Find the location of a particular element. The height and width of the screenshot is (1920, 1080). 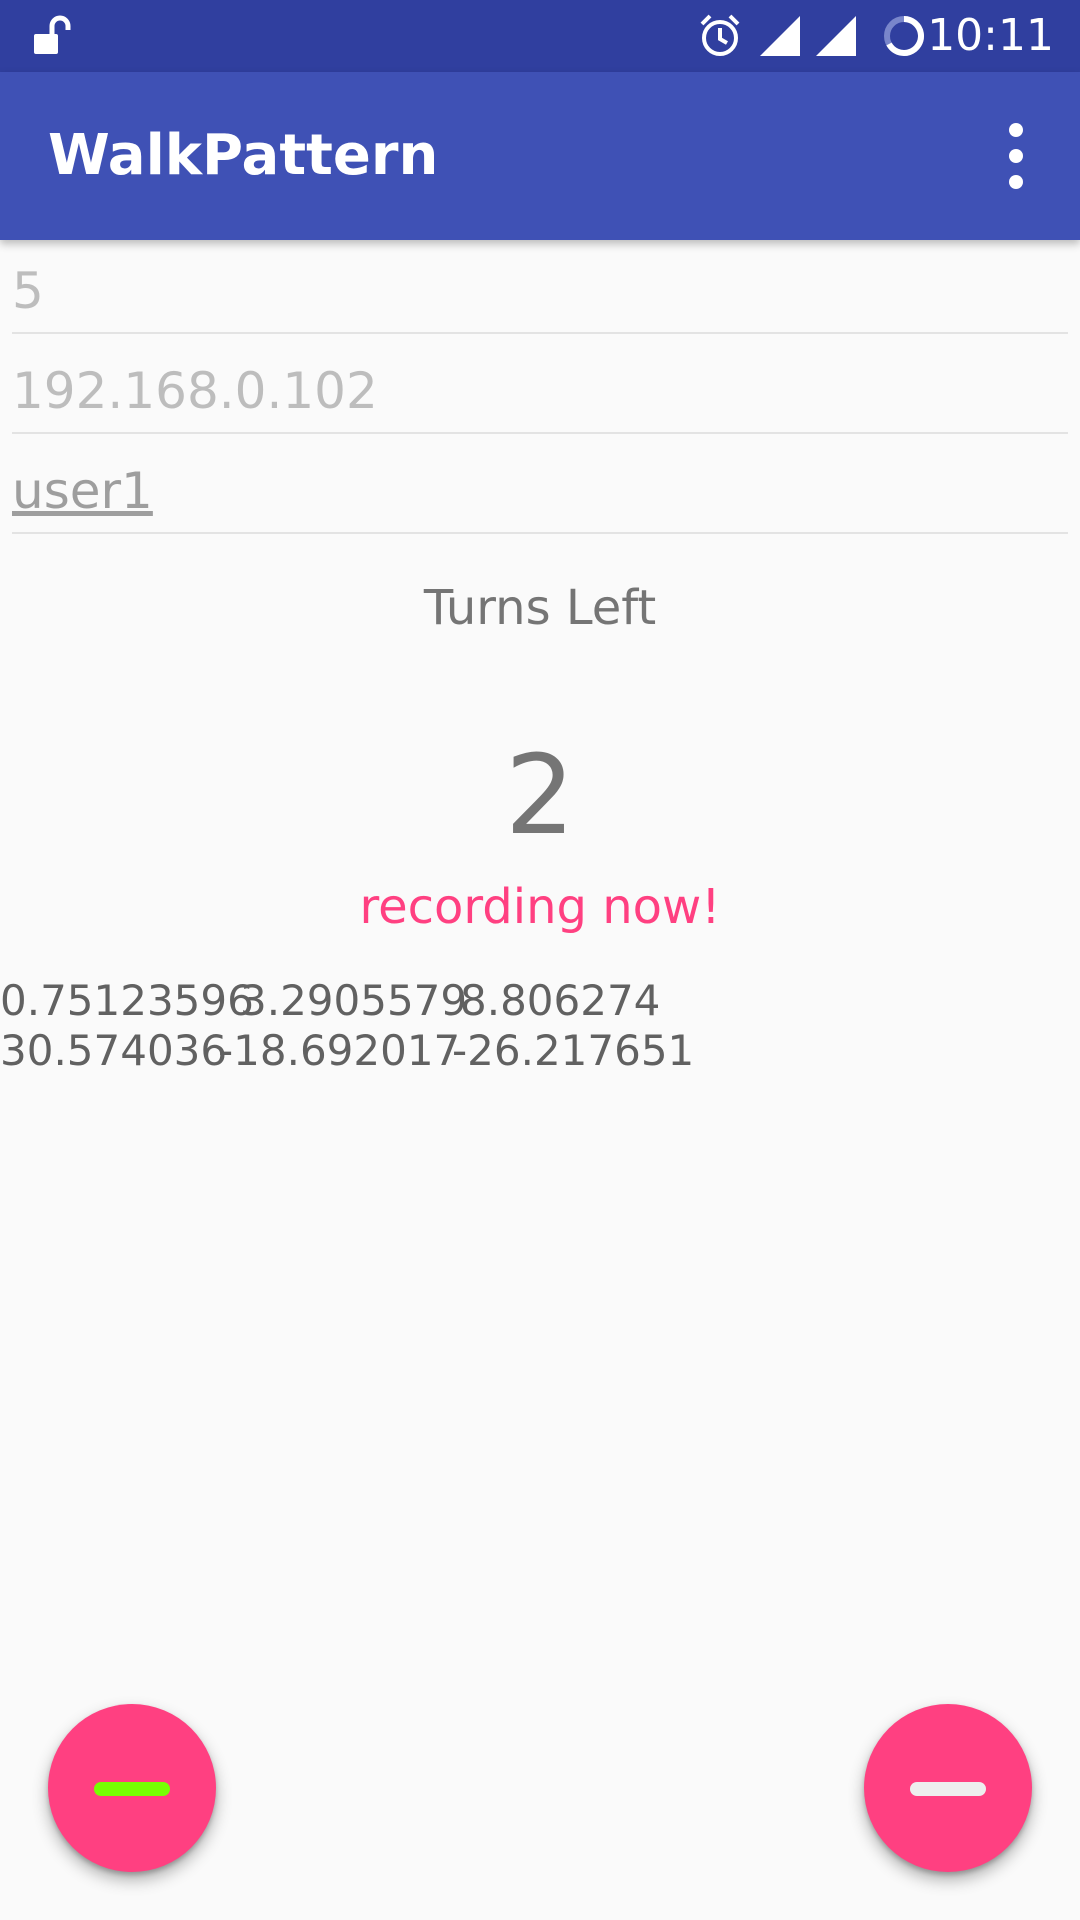

number-field-value: 5 is located at coordinates (28, 291).